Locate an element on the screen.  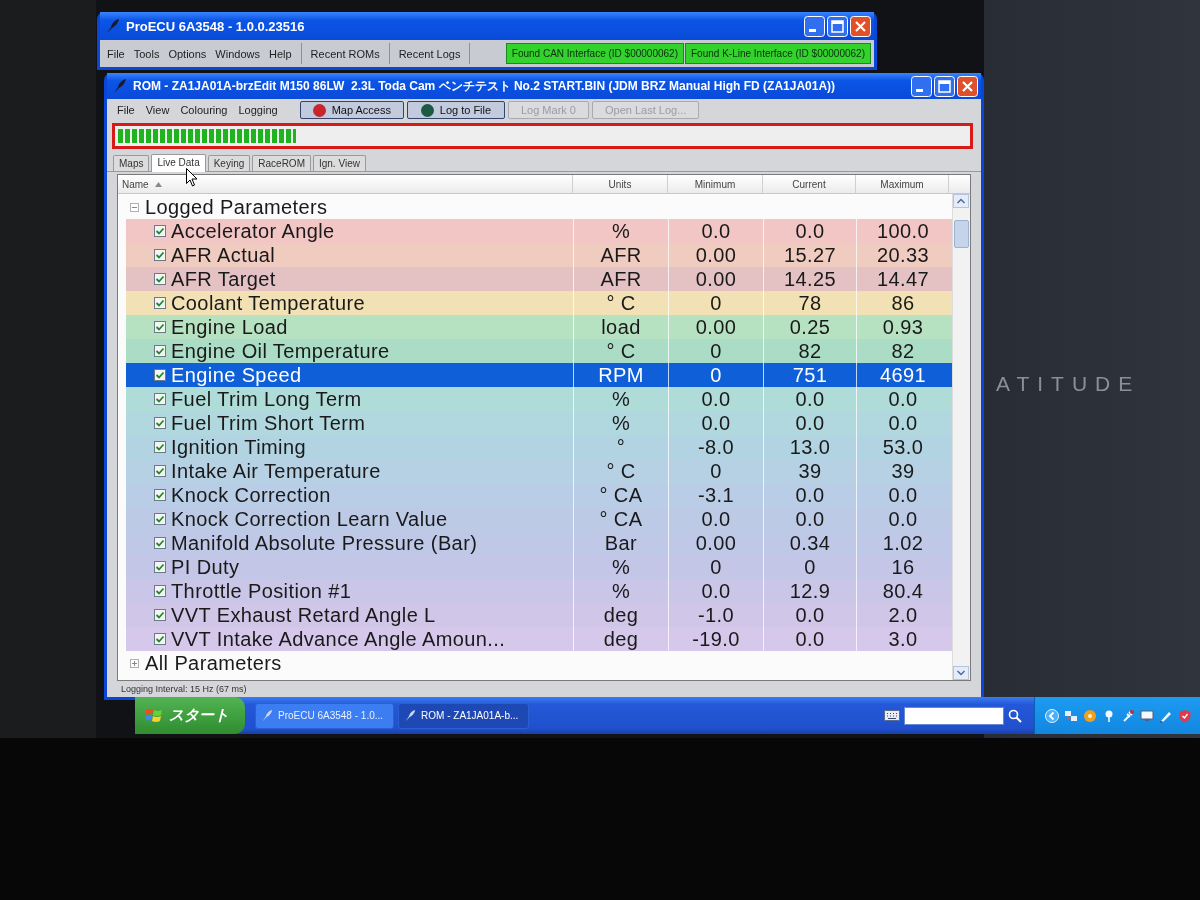
maximum-value: 100.0 is located at coordinates (903, 231).